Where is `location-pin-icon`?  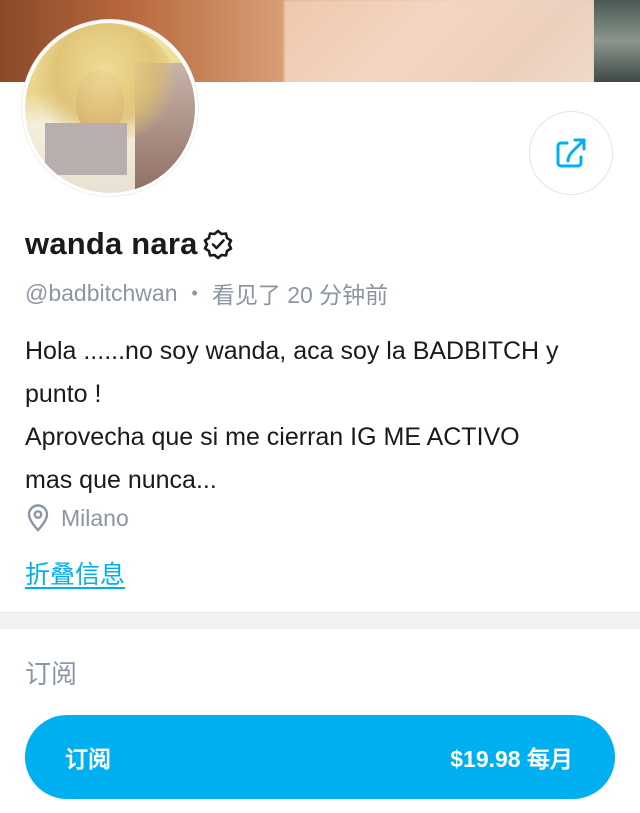 location-pin-icon is located at coordinates (38, 518).